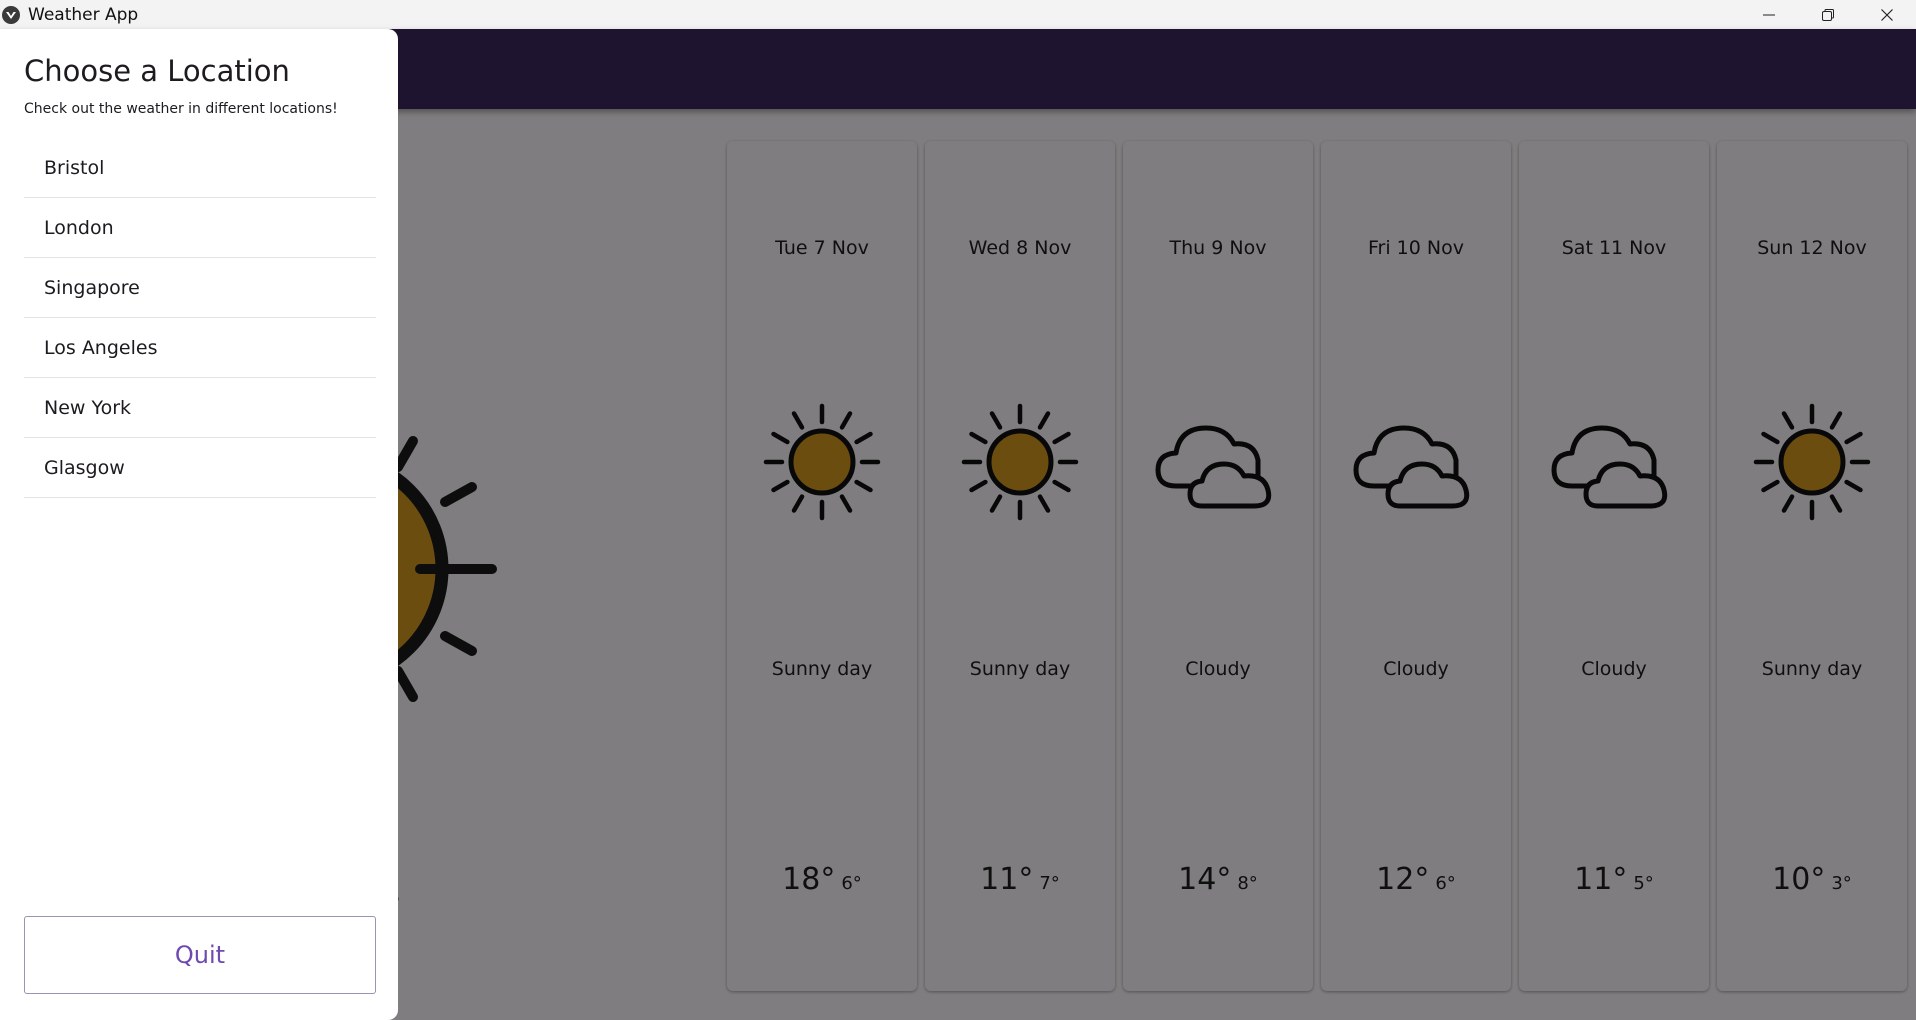 This screenshot has height=1020, width=1916. I want to click on window-controls, so click(1827, 14).